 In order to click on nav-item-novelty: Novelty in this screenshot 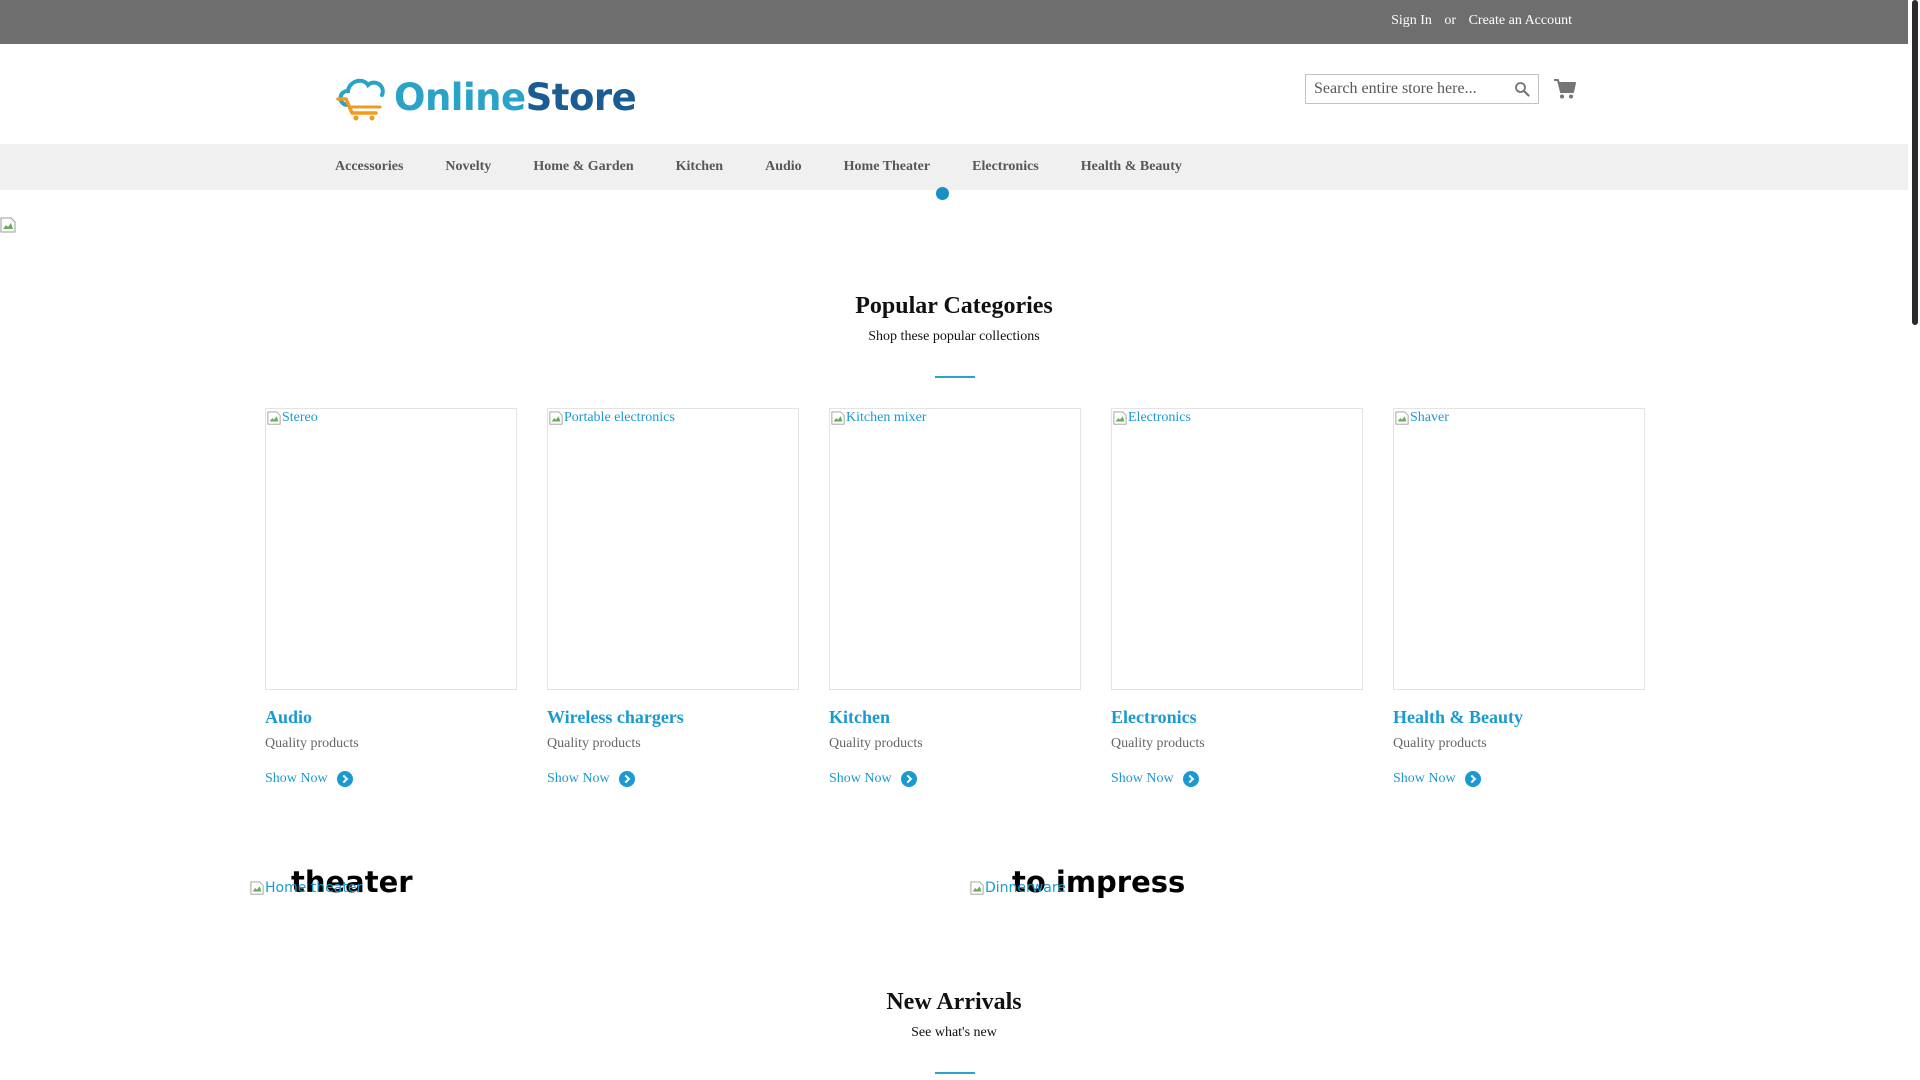, I will do `click(468, 167)`.